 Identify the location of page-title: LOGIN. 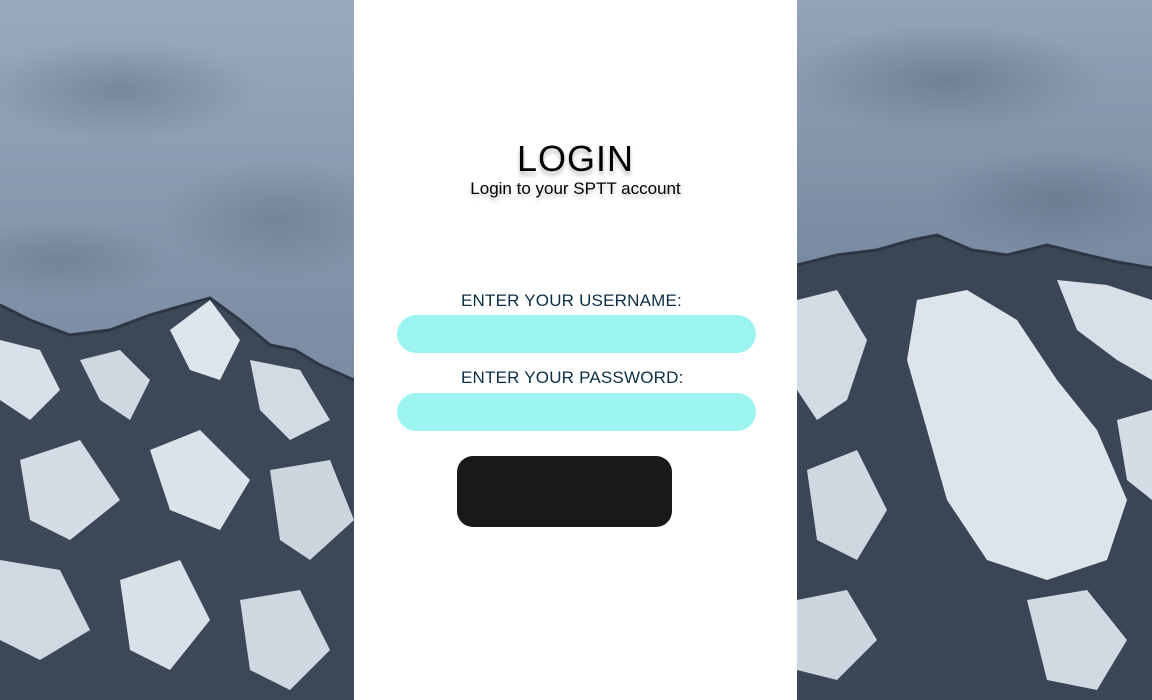
(575, 158).